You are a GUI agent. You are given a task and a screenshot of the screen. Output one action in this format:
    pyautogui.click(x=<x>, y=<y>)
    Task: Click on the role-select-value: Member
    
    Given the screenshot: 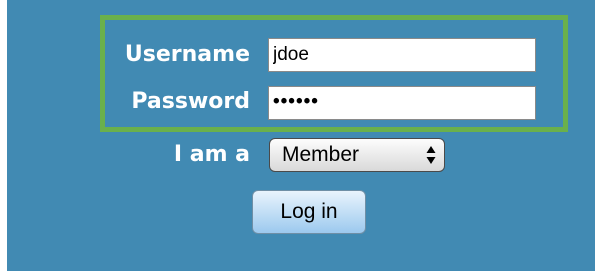 What is the action you would take?
    pyautogui.click(x=321, y=154)
    